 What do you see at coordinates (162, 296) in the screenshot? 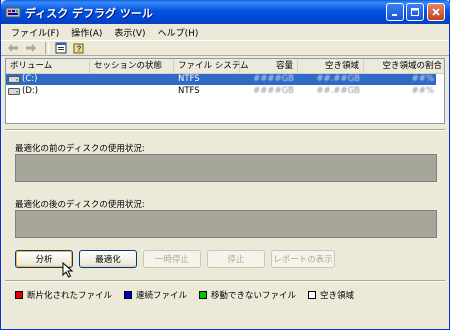
I see `legend-label: 連続ファイル` at bounding box center [162, 296].